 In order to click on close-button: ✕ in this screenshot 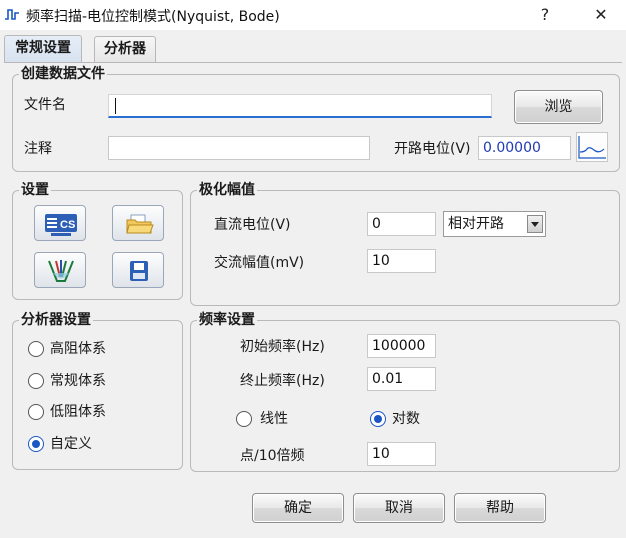, I will do `click(601, 15)`.